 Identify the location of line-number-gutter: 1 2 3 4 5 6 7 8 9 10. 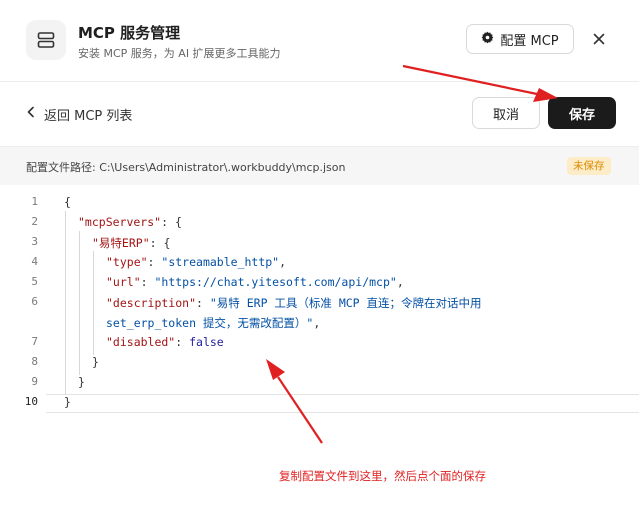
(23, 348).